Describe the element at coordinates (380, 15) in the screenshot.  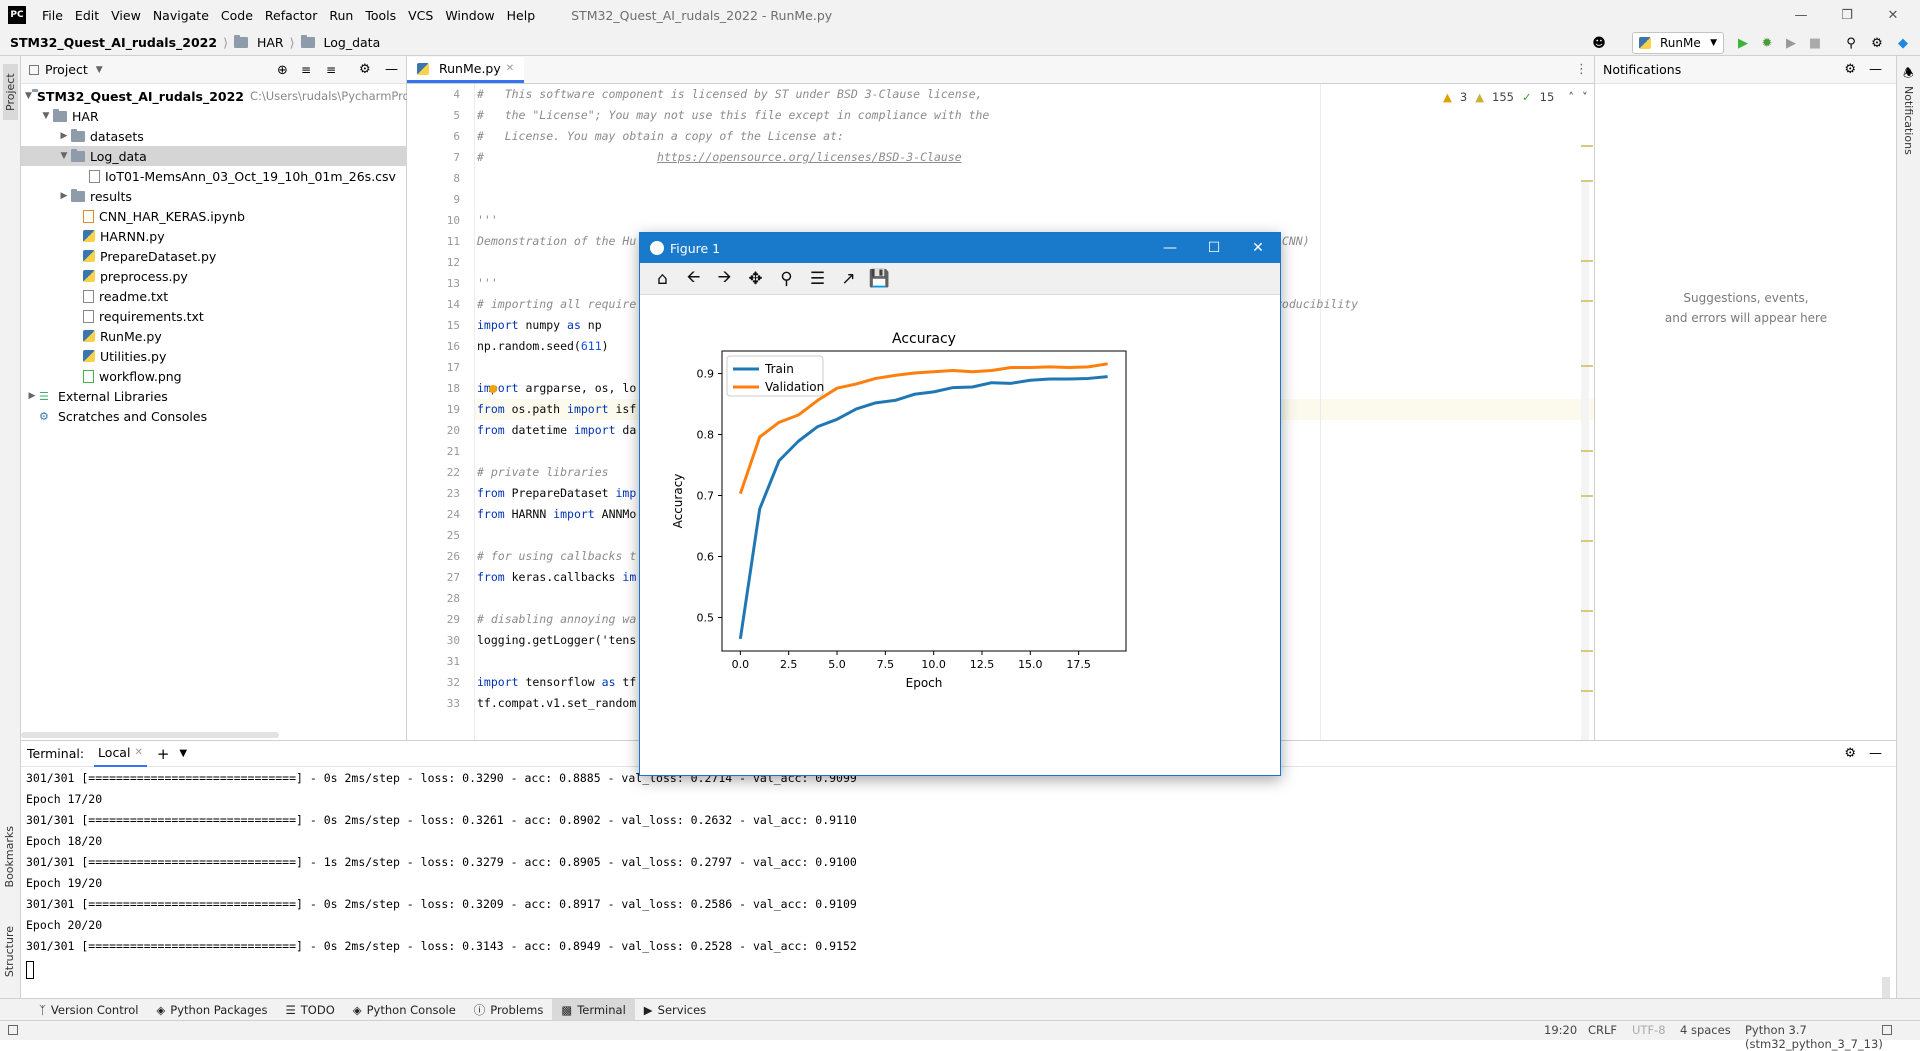
I see `menu-tools: Tools` at that location.